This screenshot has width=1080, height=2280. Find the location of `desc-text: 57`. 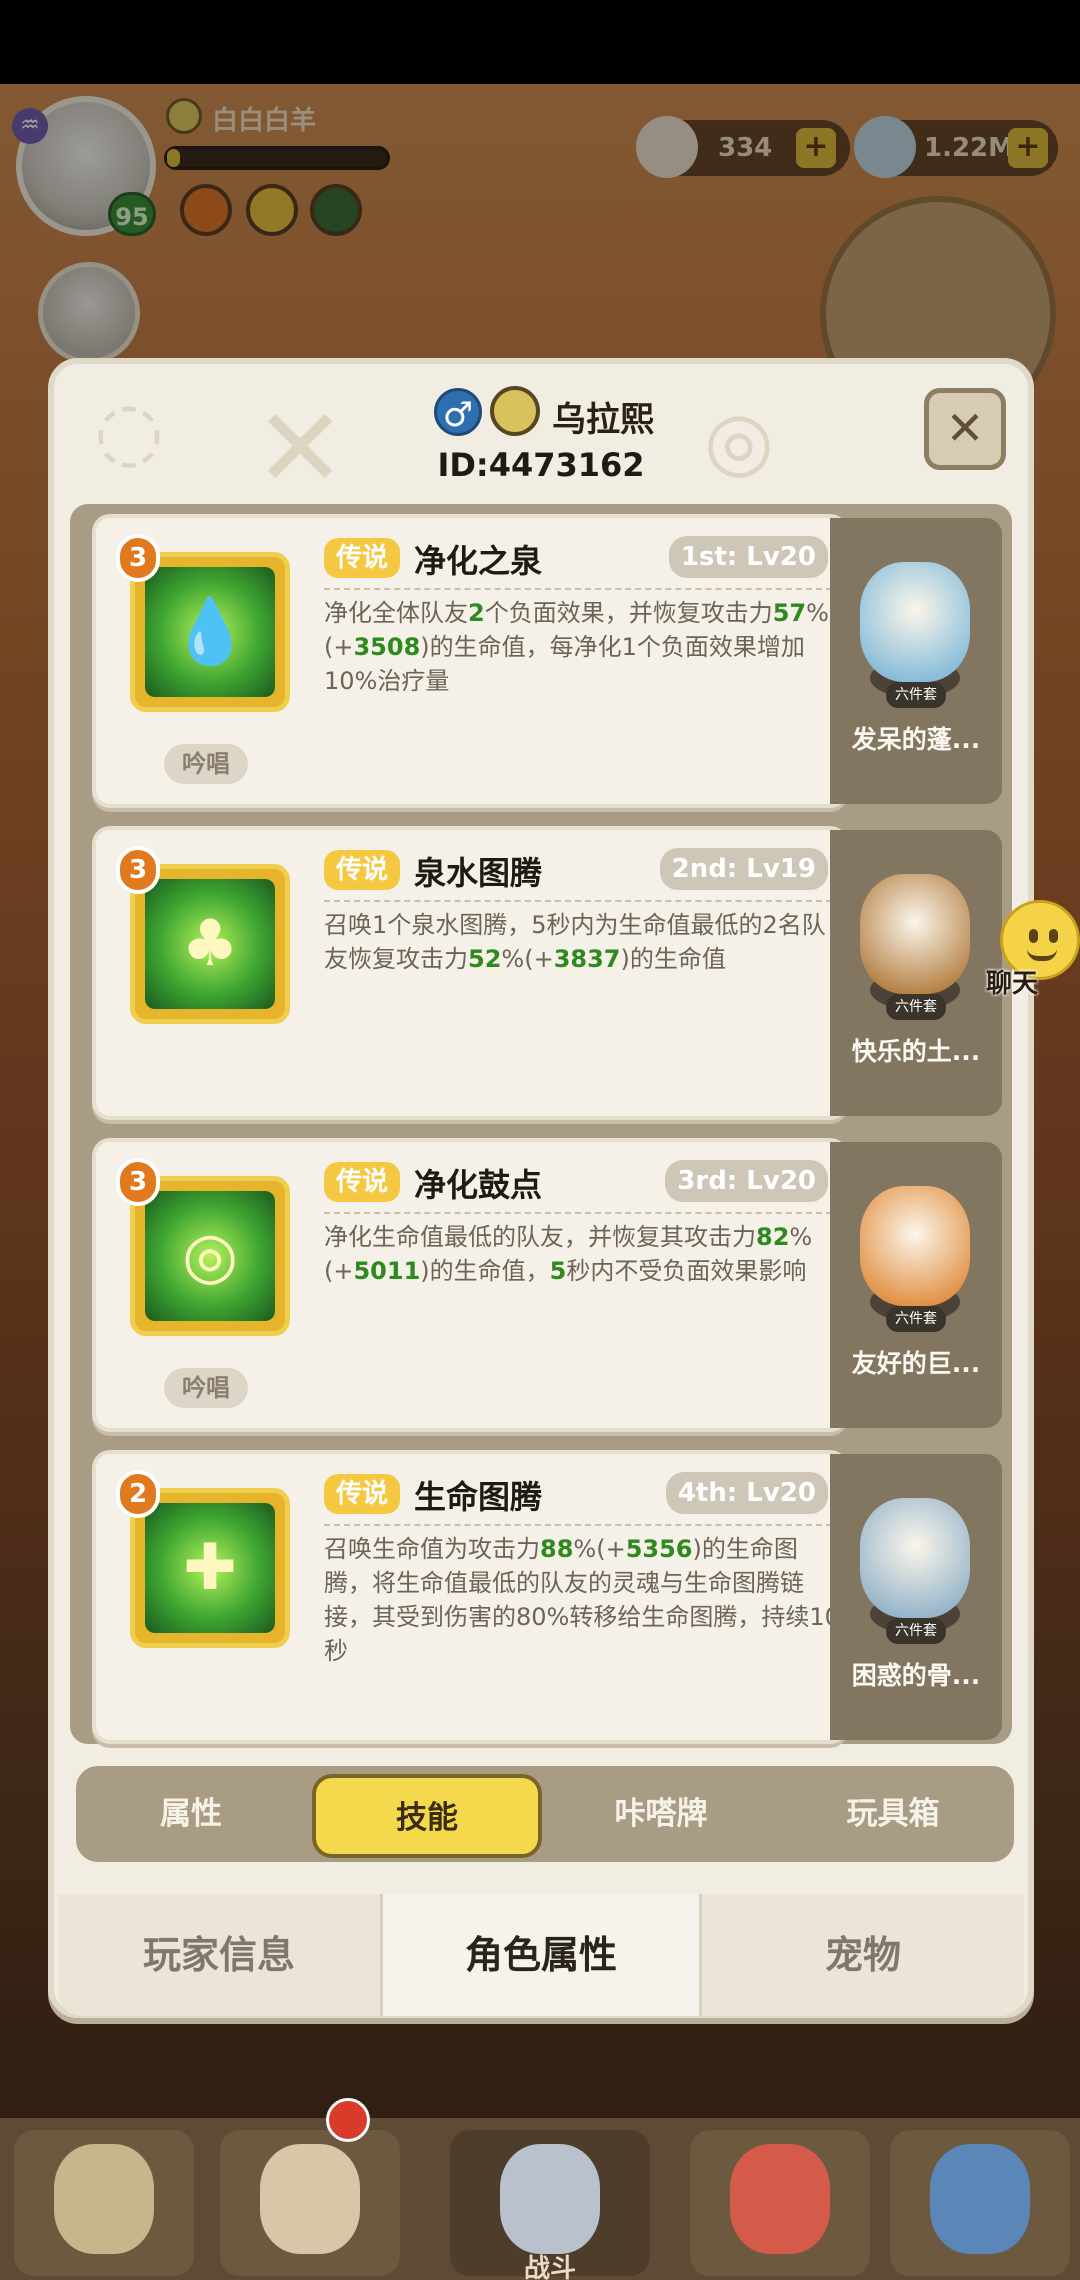

desc-text: 57 is located at coordinates (789, 613).